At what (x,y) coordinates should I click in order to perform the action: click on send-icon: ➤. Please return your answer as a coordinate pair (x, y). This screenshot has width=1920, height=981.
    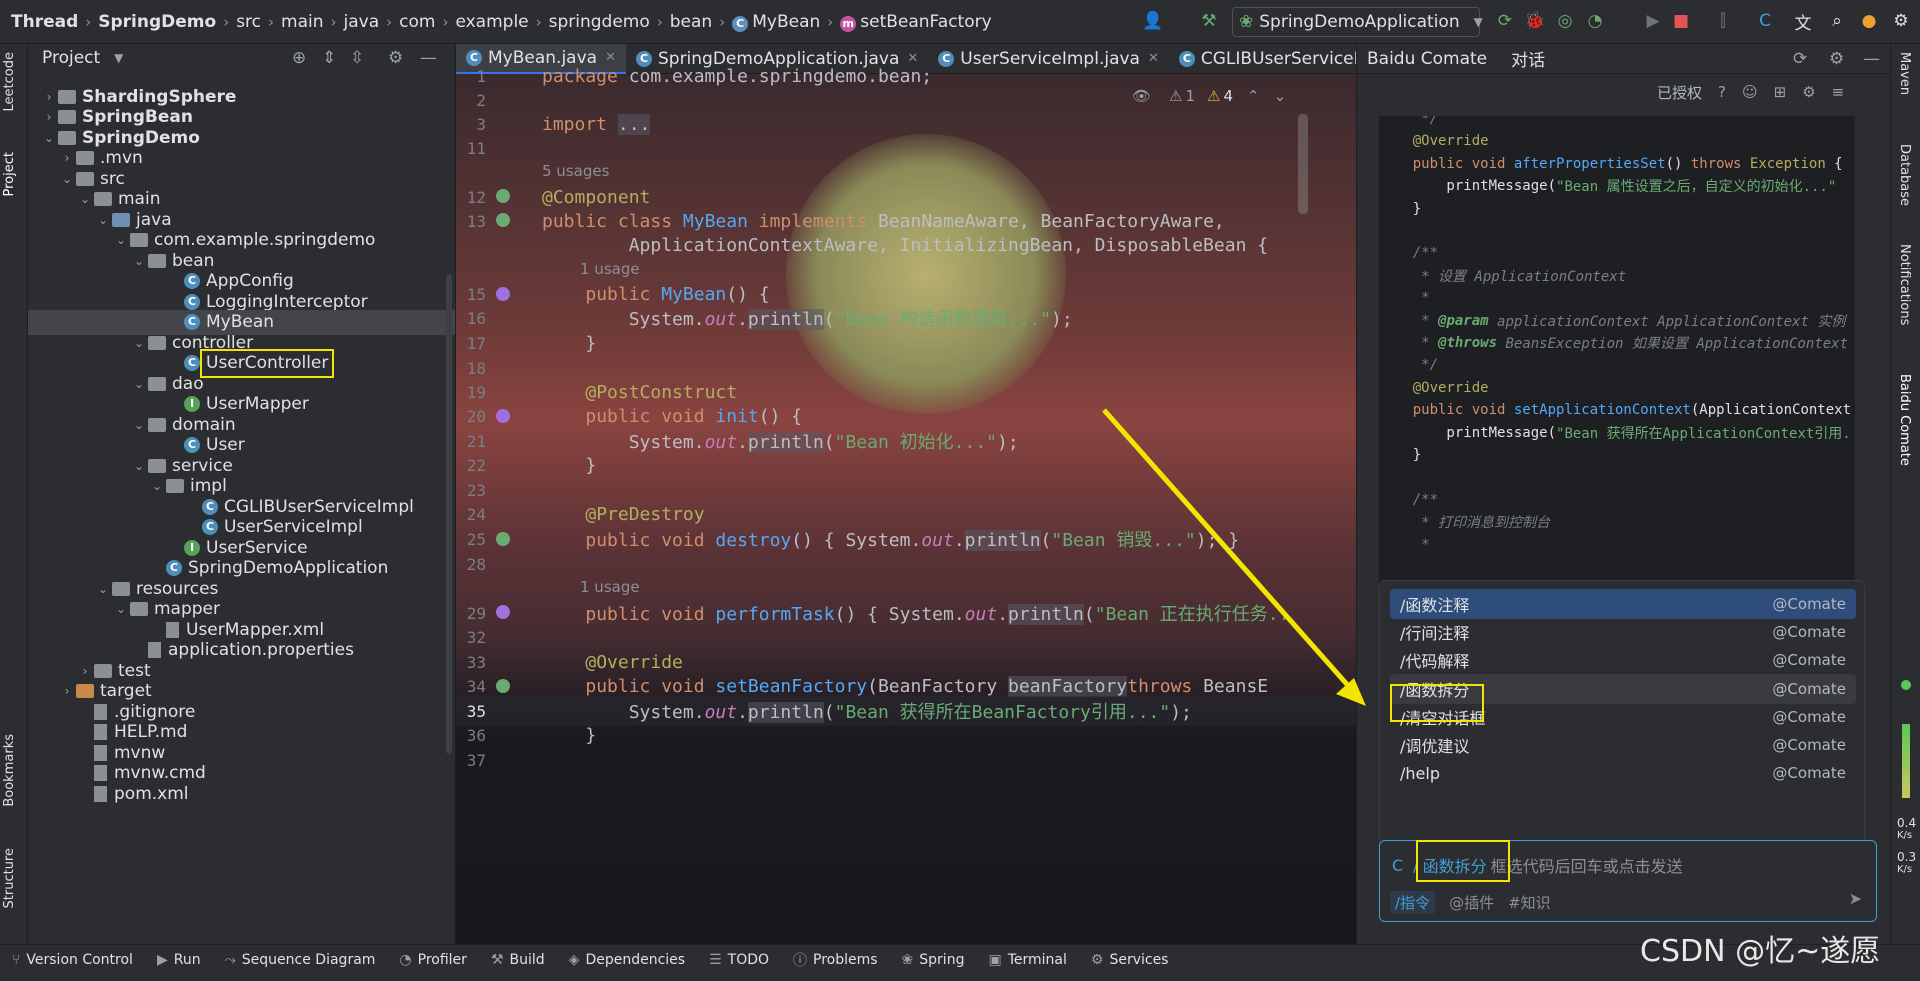
    Looking at the image, I should click on (1855, 898).